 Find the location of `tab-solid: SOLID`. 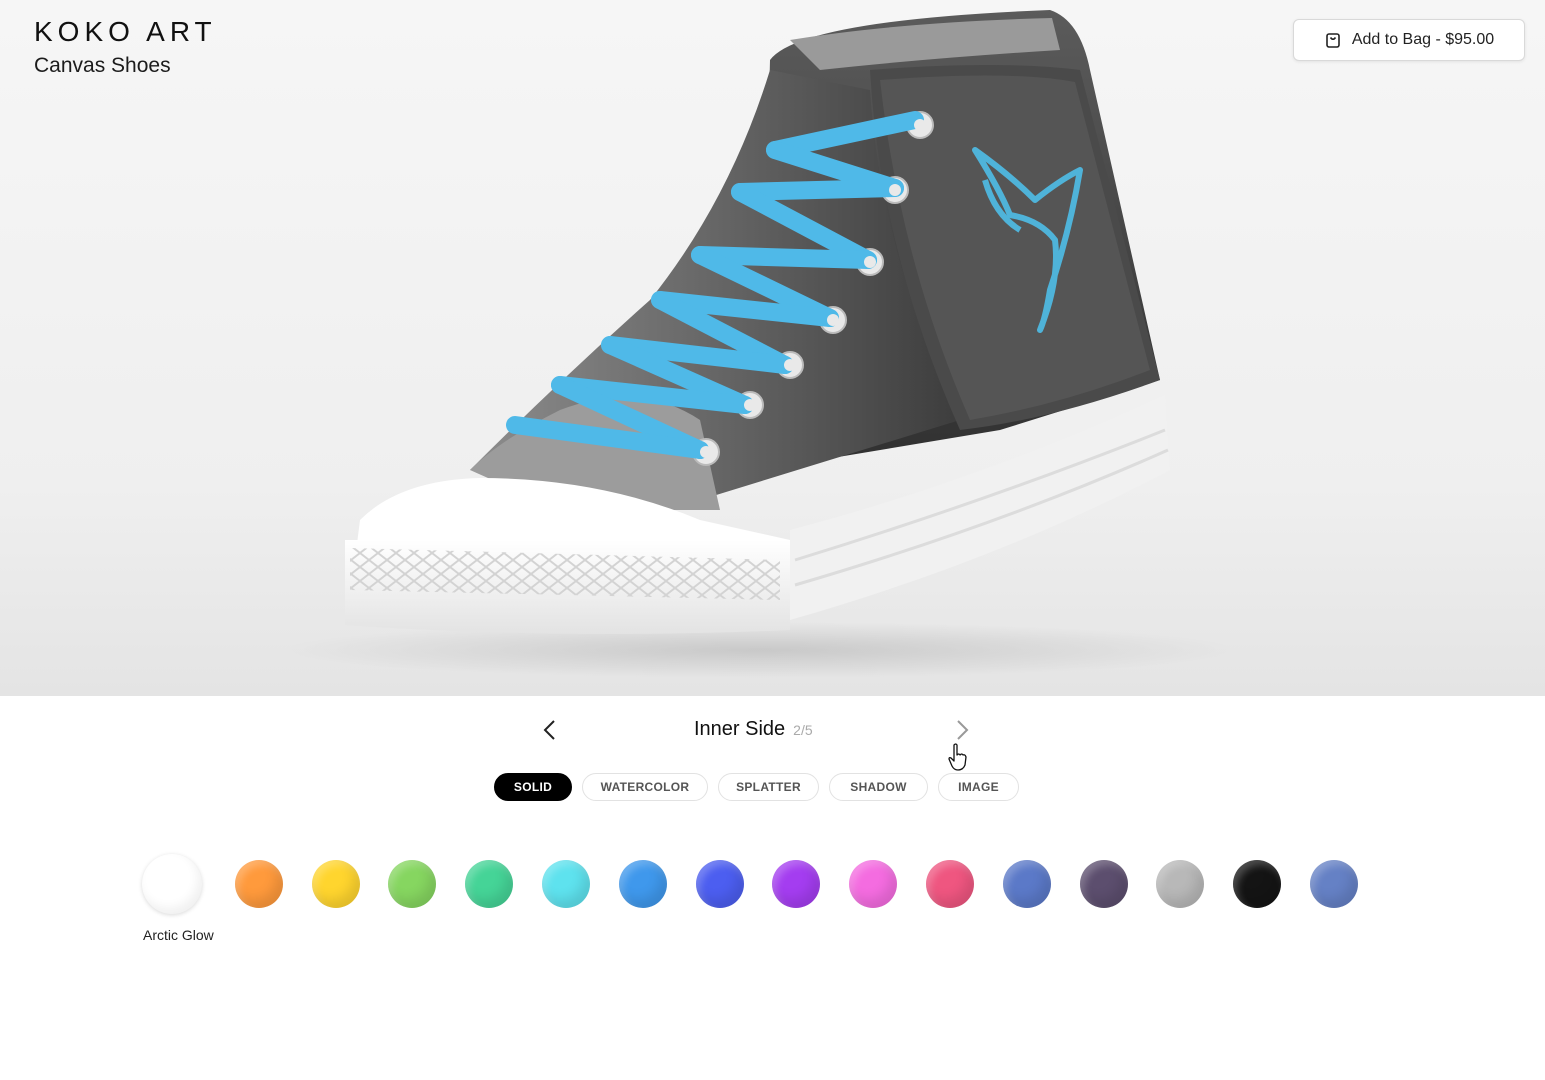

tab-solid: SOLID is located at coordinates (533, 787).